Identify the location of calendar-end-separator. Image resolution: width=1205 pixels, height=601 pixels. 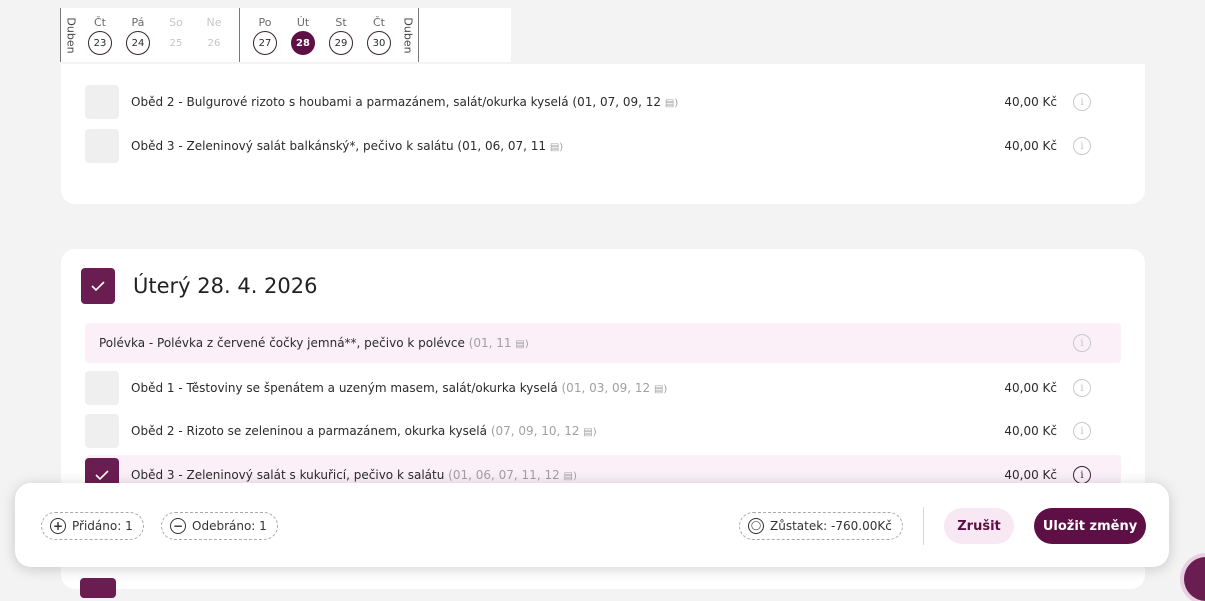
(418, 35).